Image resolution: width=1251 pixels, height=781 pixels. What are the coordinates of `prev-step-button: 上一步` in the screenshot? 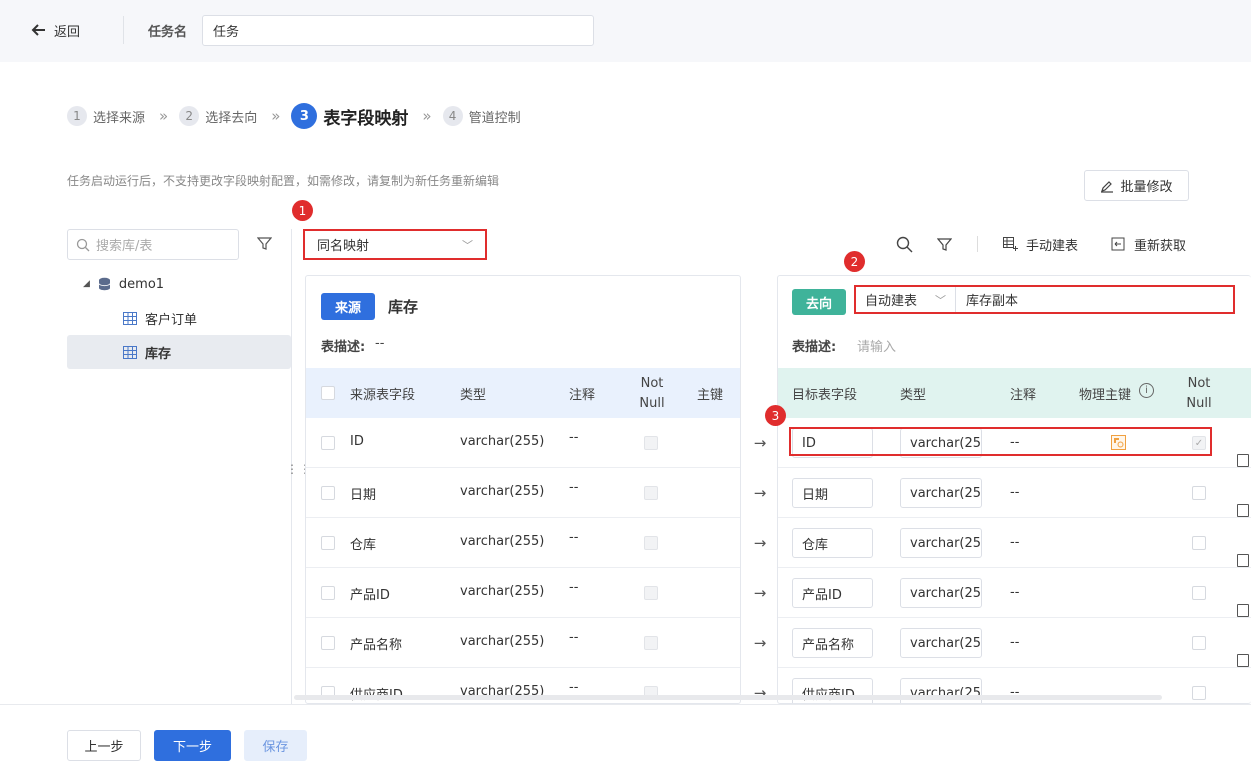 It's located at (104, 745).